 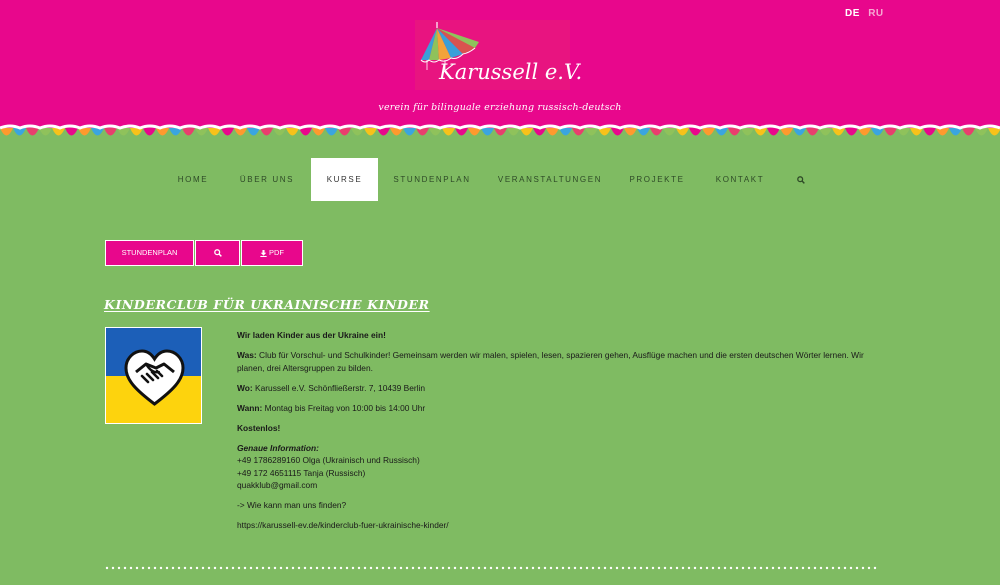 What do you see at coordinates (491, 568) in the screenshot?
I see `dotted-divider` at bounding box center [491, 568].